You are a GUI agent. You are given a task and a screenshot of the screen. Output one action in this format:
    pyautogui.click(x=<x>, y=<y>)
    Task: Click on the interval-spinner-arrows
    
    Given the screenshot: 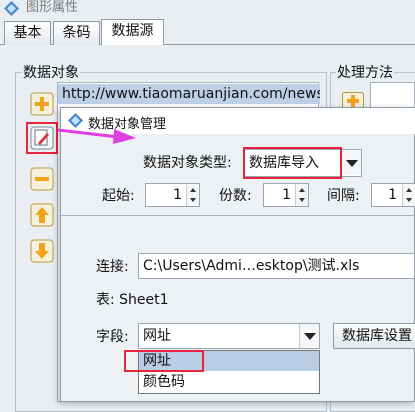 What is the action you would take?
    pyautogui.click(x=408, y=195)
    